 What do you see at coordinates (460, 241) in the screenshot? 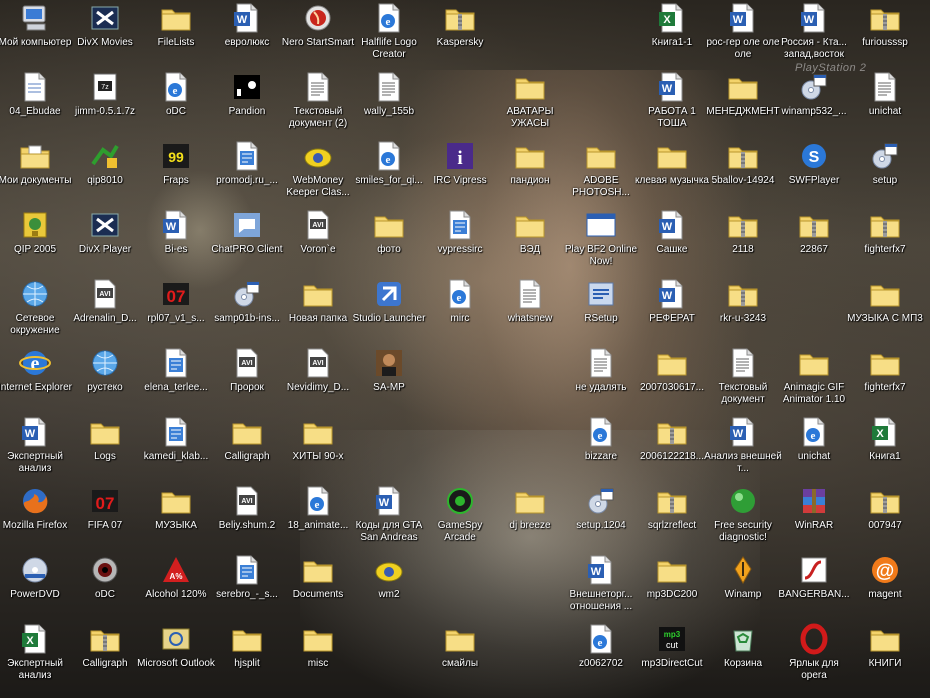
I see `desktop-icon: vypressirc` at bounding box center [460, 241].